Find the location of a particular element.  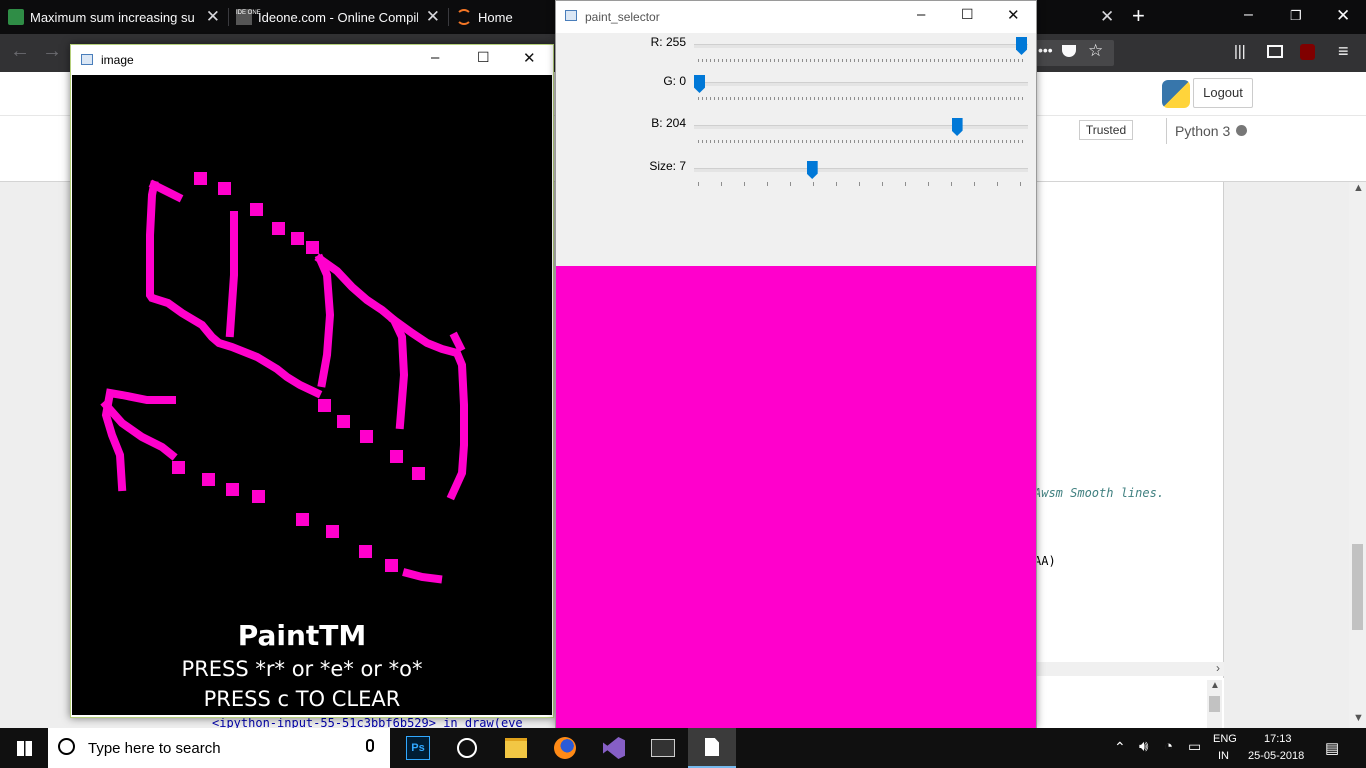

slider-label-b: B: 204 is located at coordinates (668, 123).